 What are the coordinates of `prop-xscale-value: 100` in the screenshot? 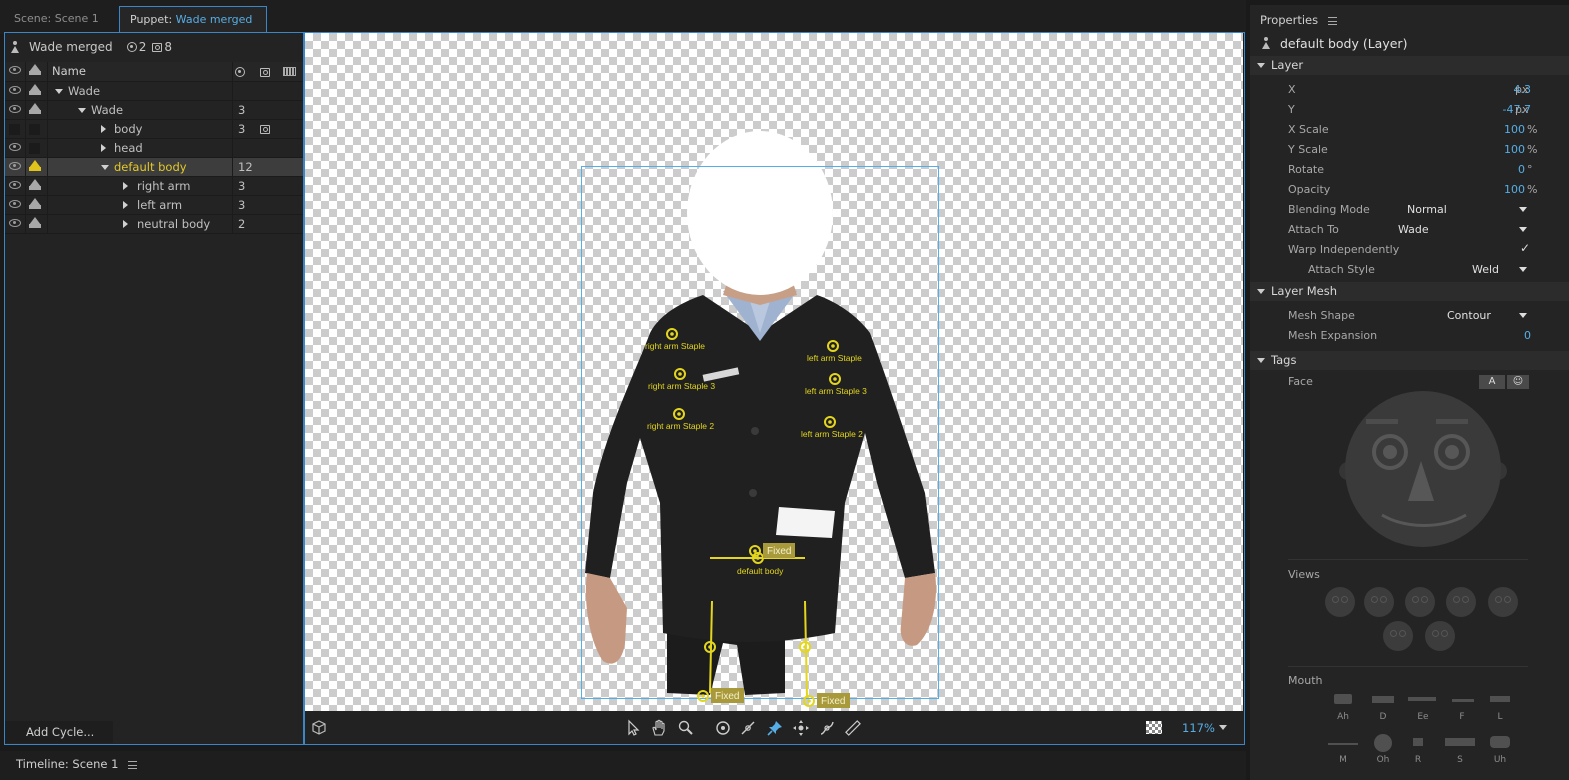 It's located at (1514, 129).